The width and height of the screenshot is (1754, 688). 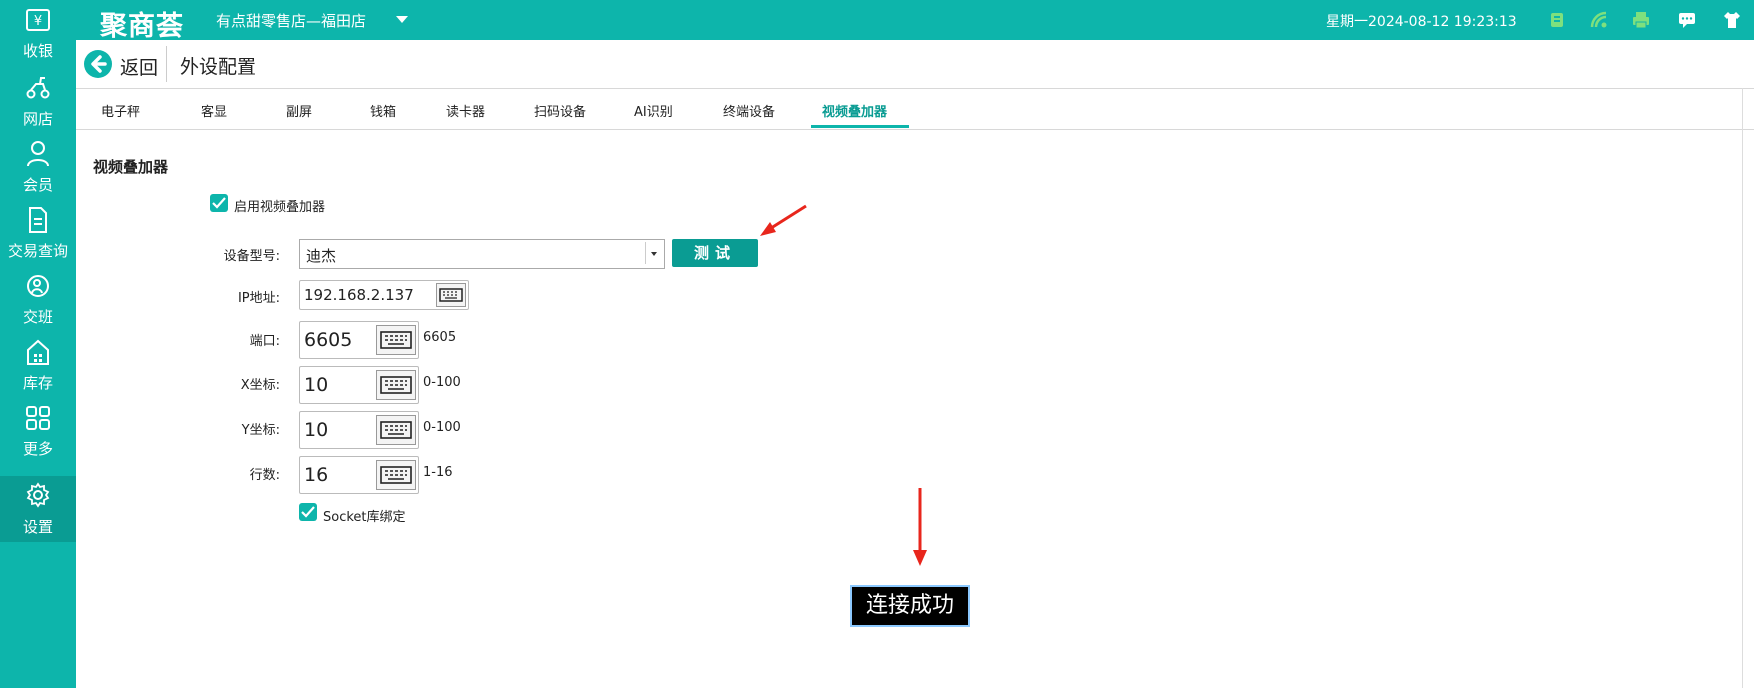 What do you see at coordinates (920, 558) in the screenshot?
I see `annotation-arrowhead-toast` at bounding box center [920, 558].